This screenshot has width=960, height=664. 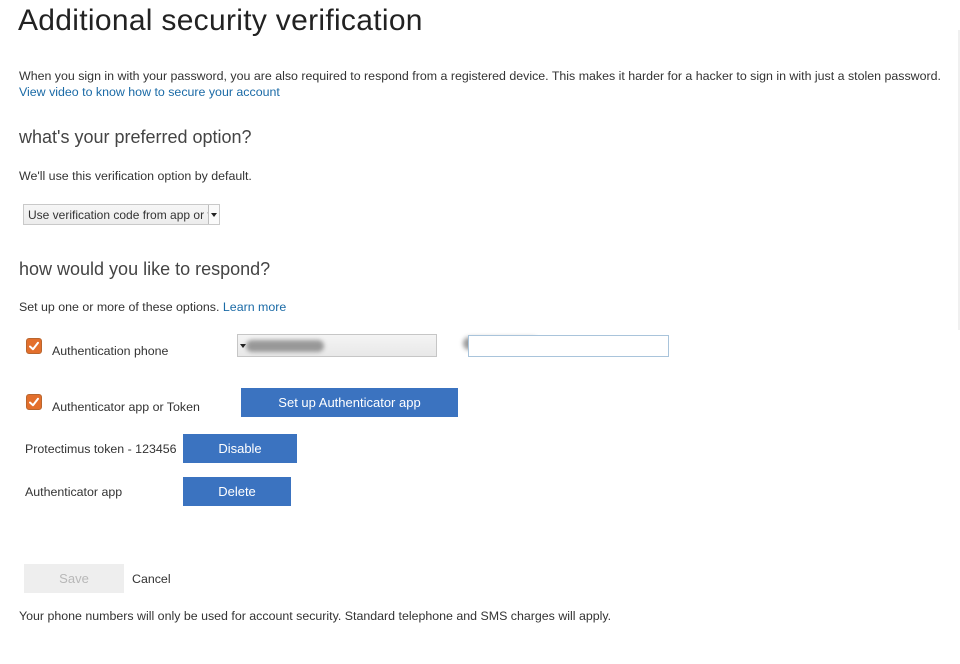 I want to click on preferred-option-heading: what's your preferred option?, so click(x=135, y=137).